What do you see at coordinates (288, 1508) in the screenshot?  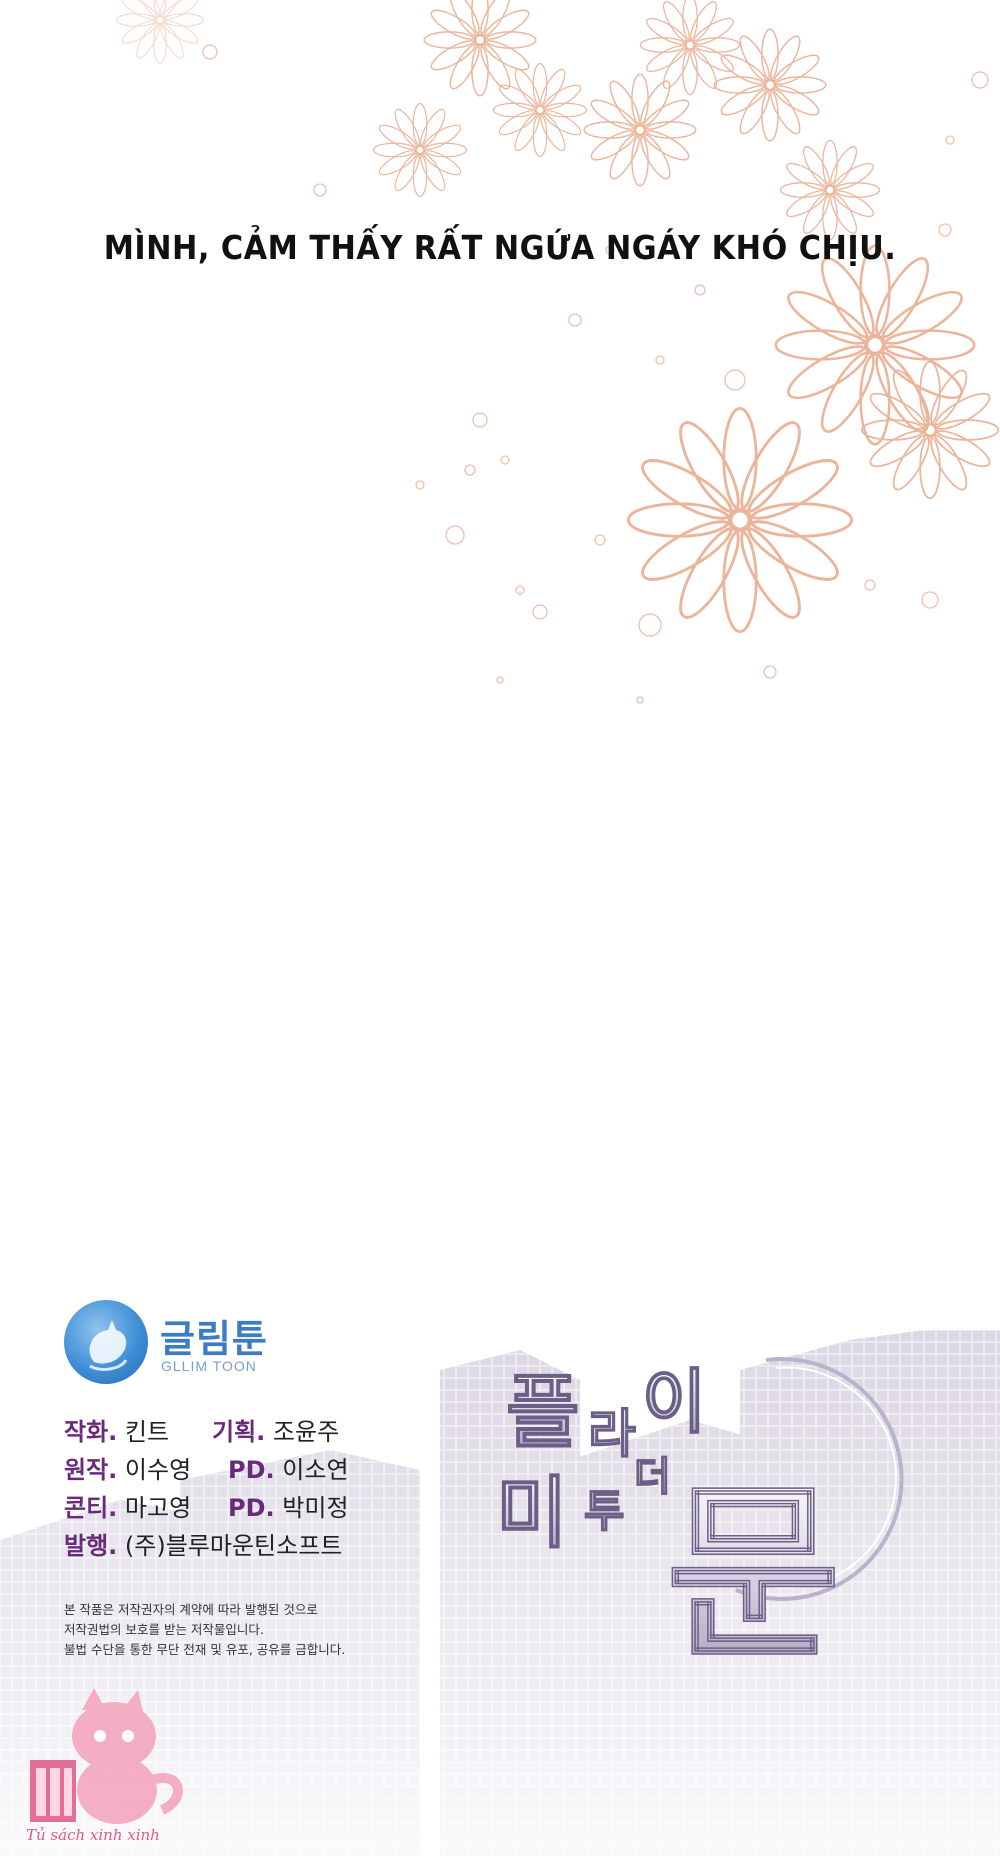 I see `credit-pd-2: PD. 박미정` at bounding box center [288, 1508].